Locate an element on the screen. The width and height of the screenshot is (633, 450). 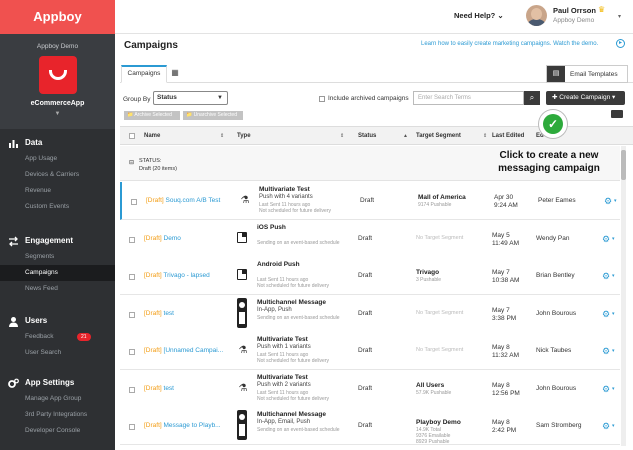
nav-head-users: Users is located at coordinates (57, 321).